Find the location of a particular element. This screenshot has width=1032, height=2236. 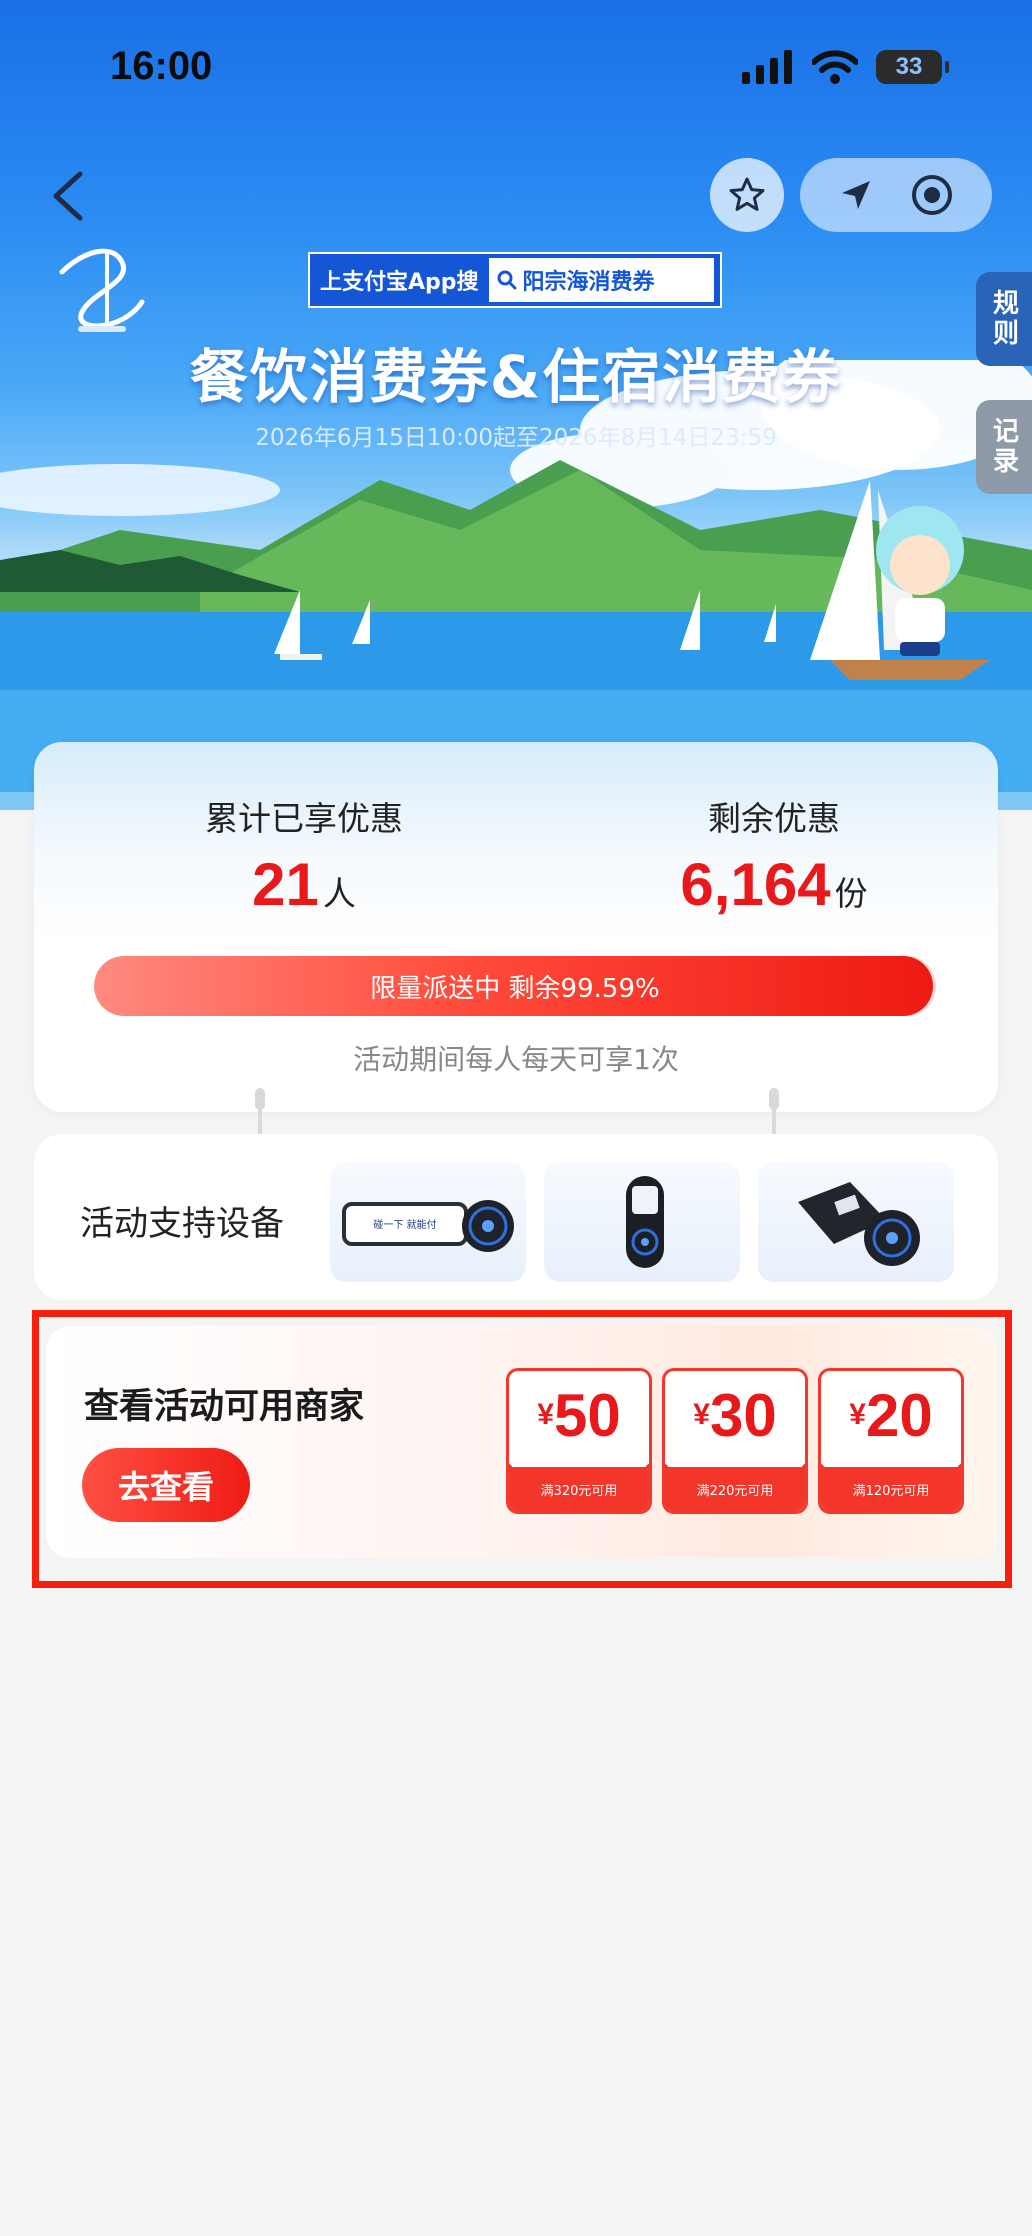

keypad-terminal-illustration is located at coordinates (859, 1224).